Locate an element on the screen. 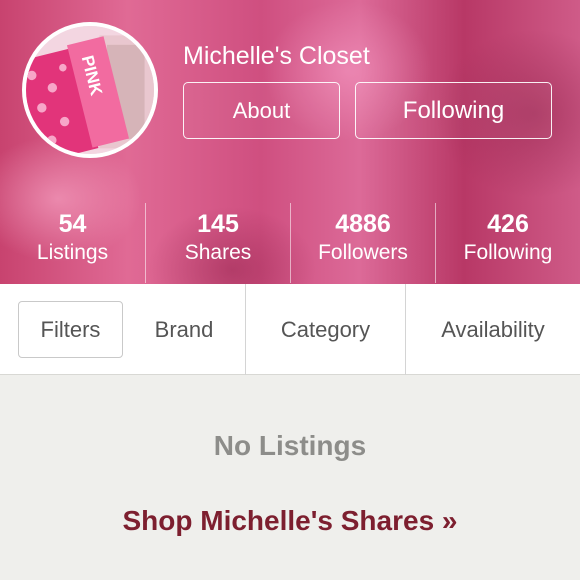  brand-filter: Brand is located at coordinates (184, 329).